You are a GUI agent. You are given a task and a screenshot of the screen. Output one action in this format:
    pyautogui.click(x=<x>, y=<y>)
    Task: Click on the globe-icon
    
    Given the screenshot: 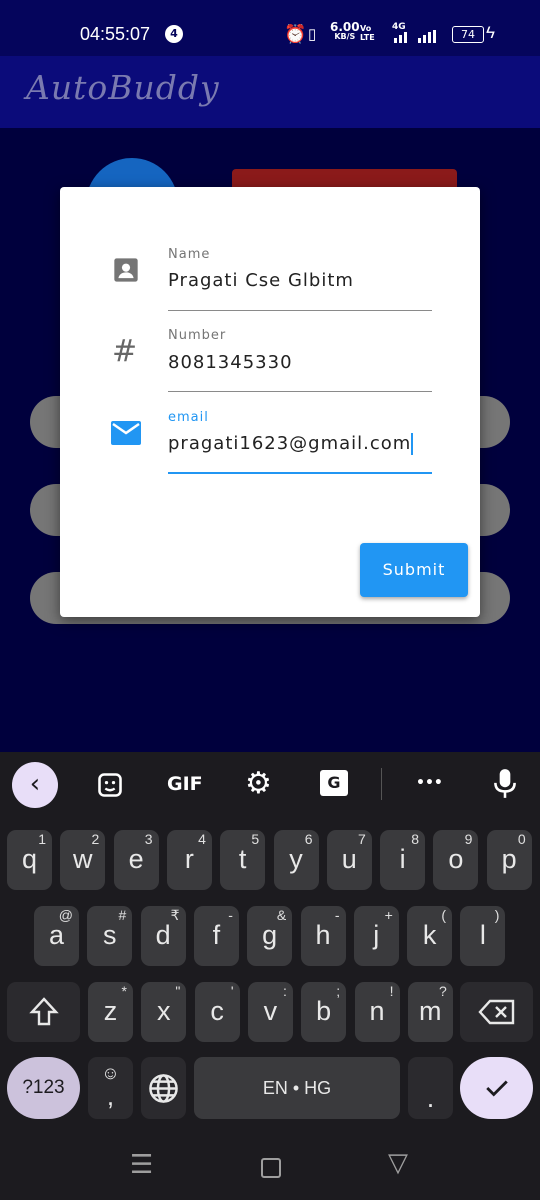 What is the action you would take?
    pyautogui.click(x=163, y=1088)
    